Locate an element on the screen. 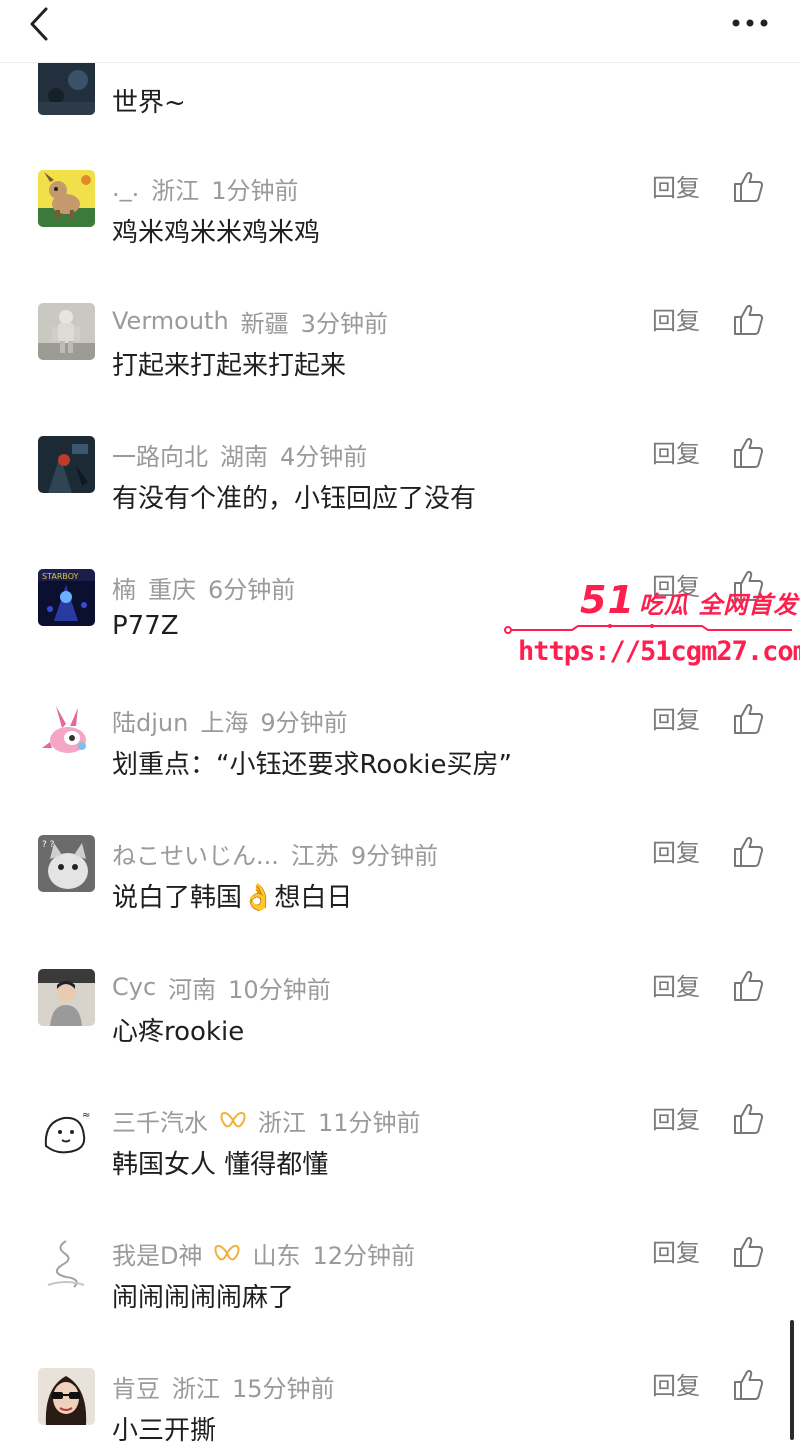 The height and width of the screenshot is (1446, 800). comment-text-part: 想白日 is located at coordinates (313, 898).